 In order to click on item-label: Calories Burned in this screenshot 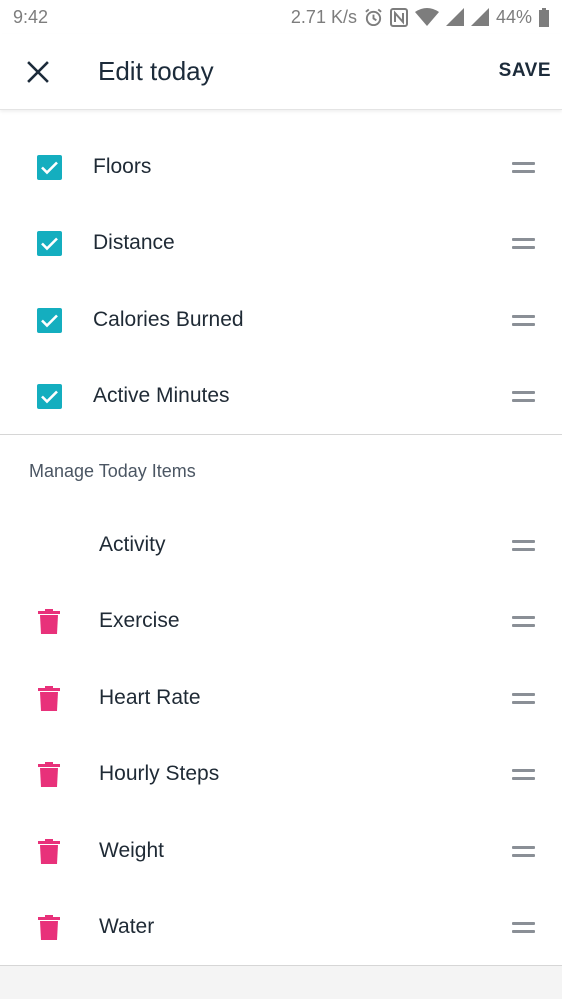, I will do `click(168, 319)`.